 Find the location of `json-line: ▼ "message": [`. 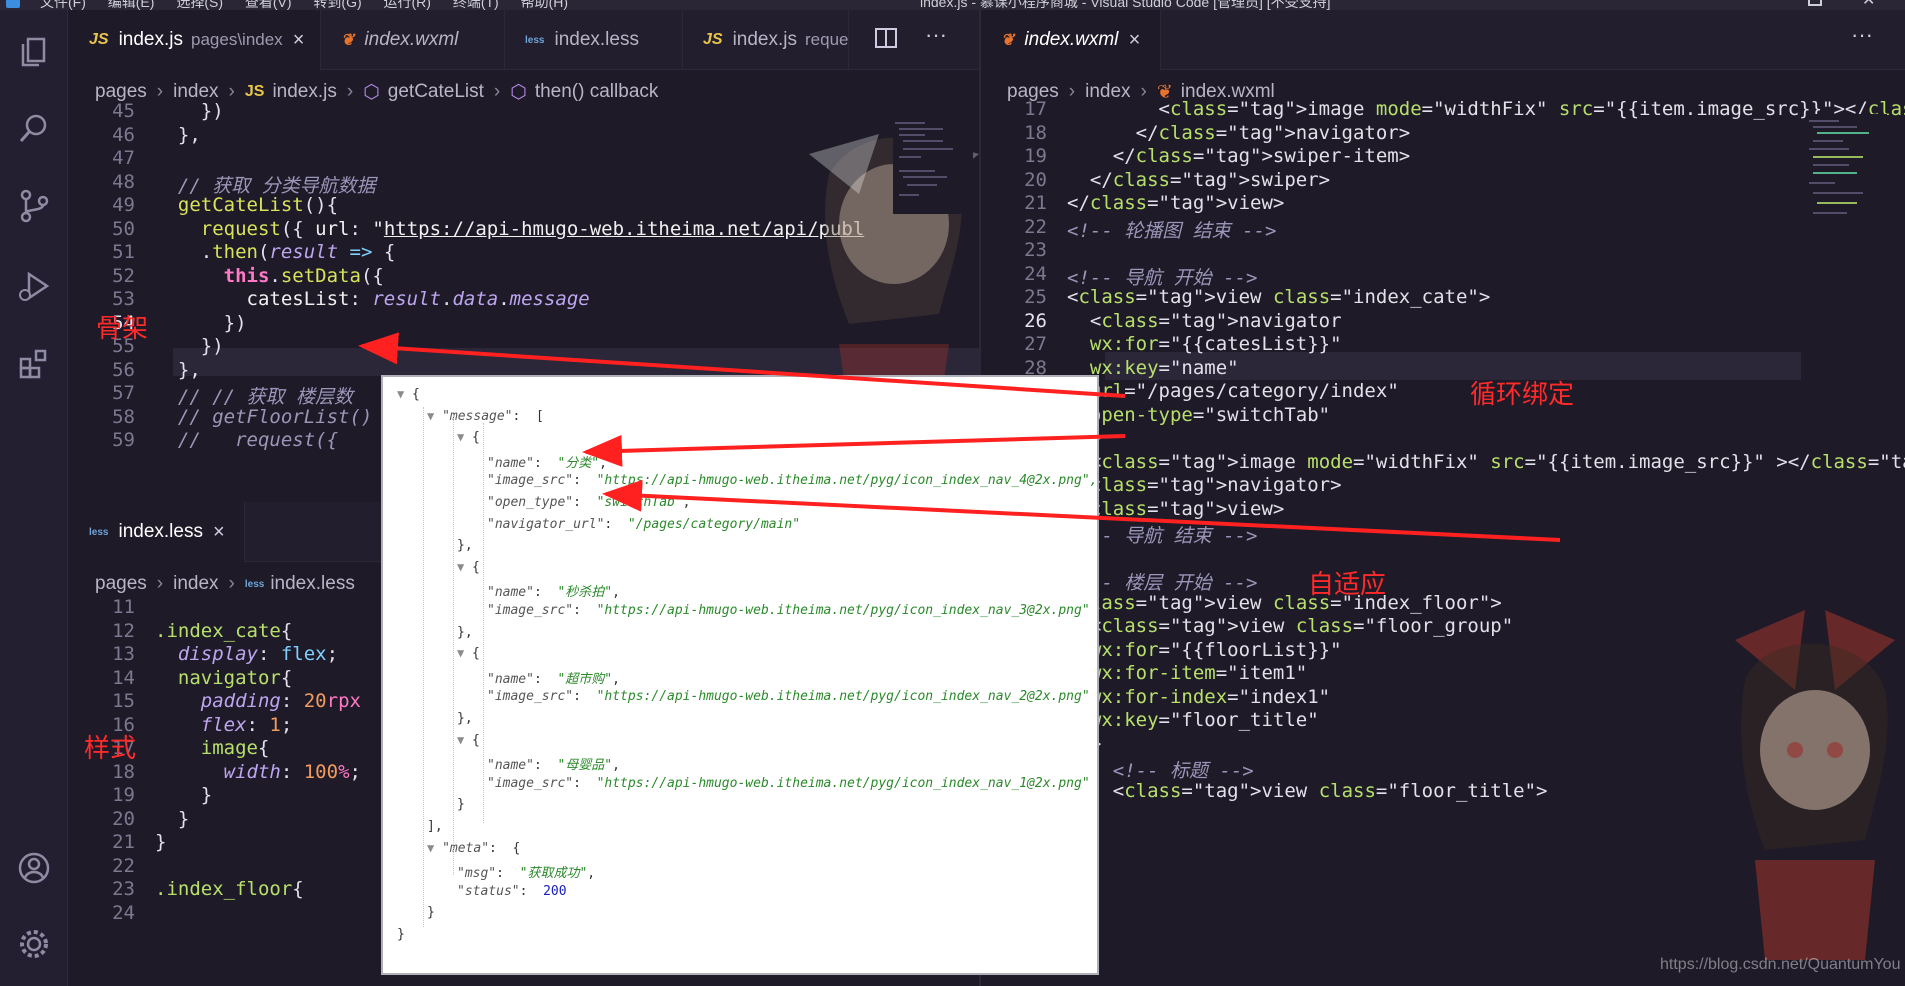

json-line: ▼ "message": [ is located at coordinates (485, 416).